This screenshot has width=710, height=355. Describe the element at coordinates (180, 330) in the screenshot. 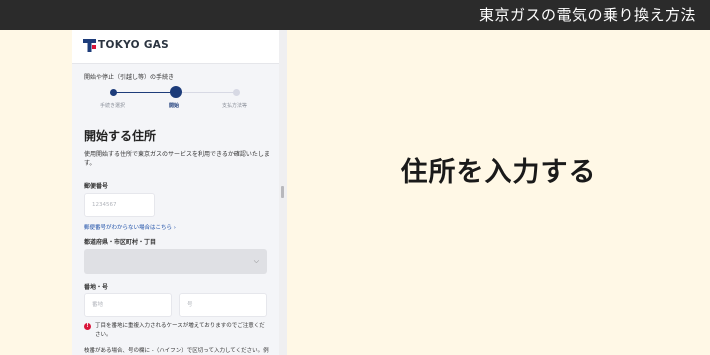

I see `warning-text: 丁目を番地に重複入力されるケースが増えておりますのでご注意ください。` at that location.